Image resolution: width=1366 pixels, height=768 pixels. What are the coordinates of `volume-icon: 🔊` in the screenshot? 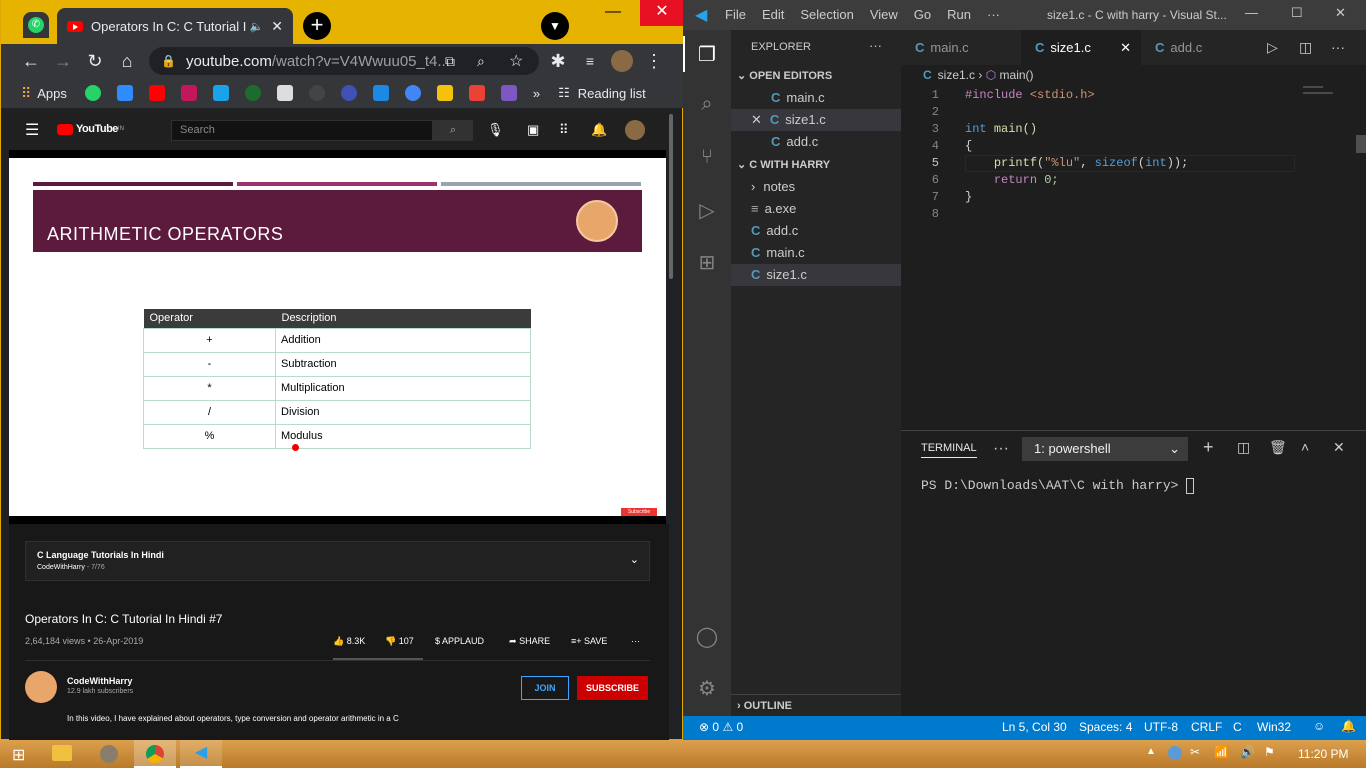 It's located at (1247, 752).